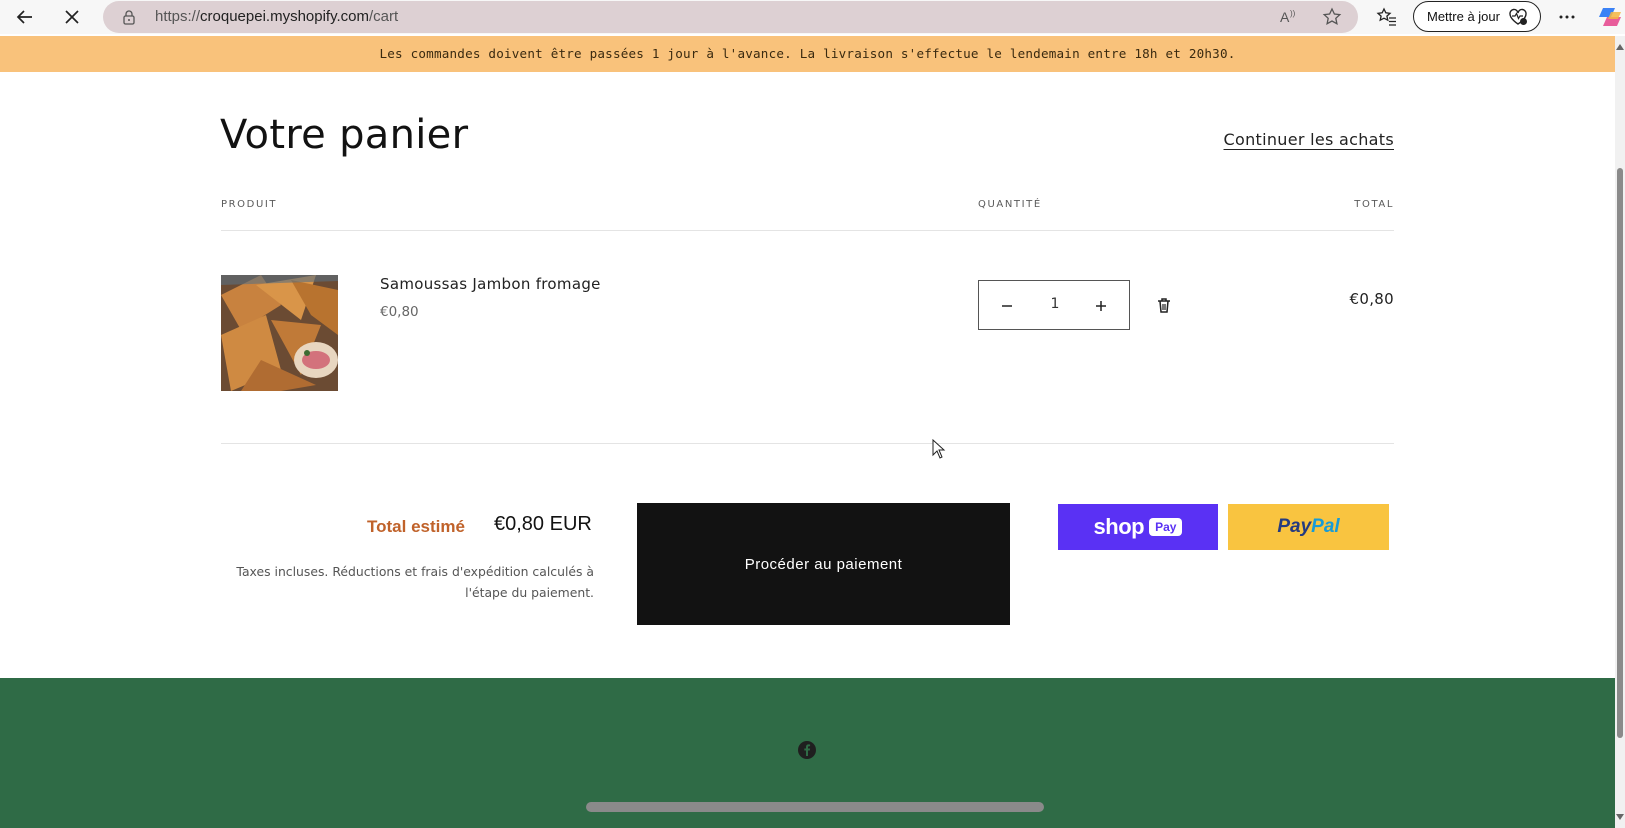 This screenshot has height=828, width=1625. Describe the element at coordinates (1620, 47) in the screenshot. I see `scroll-up-arrow-icon` at that location.